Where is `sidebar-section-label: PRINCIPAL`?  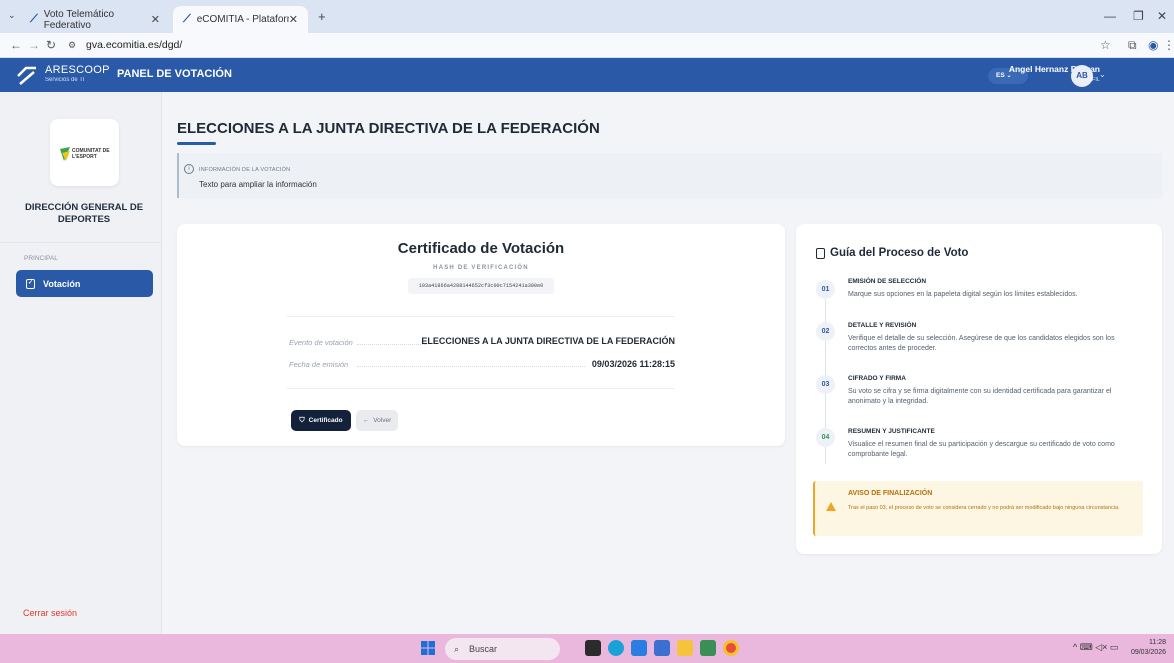
sidebar-section-label: PRINCIPAL is located at coordinates (41, 258).